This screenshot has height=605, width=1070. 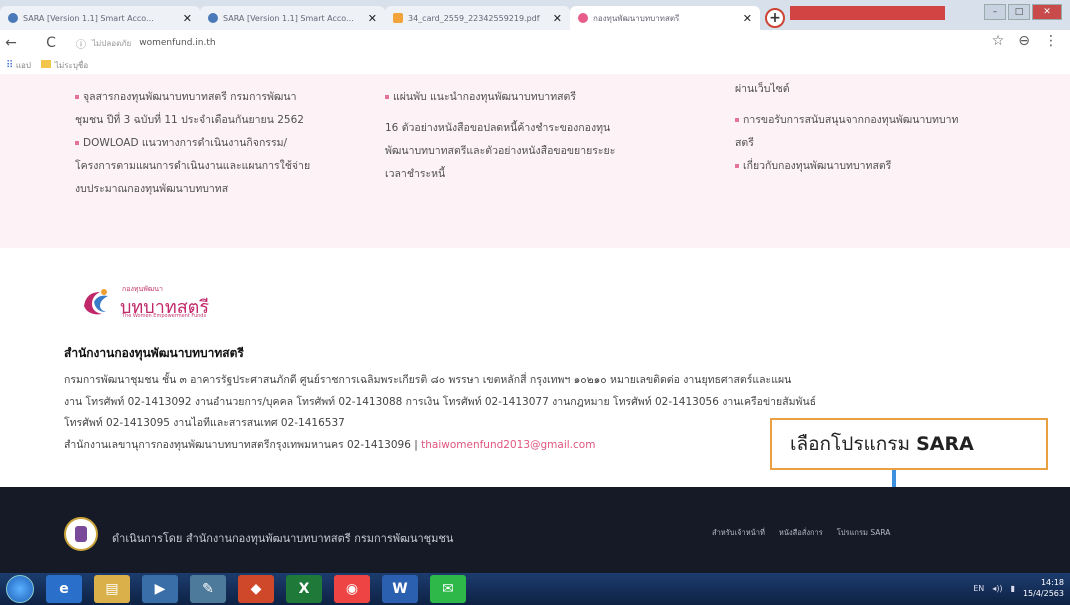 What do you see at coordinates (508, 445) in the screenshot?
I see `email-link: thaiwomenfund2013@gmail.com` at bounding box center [508, 445].